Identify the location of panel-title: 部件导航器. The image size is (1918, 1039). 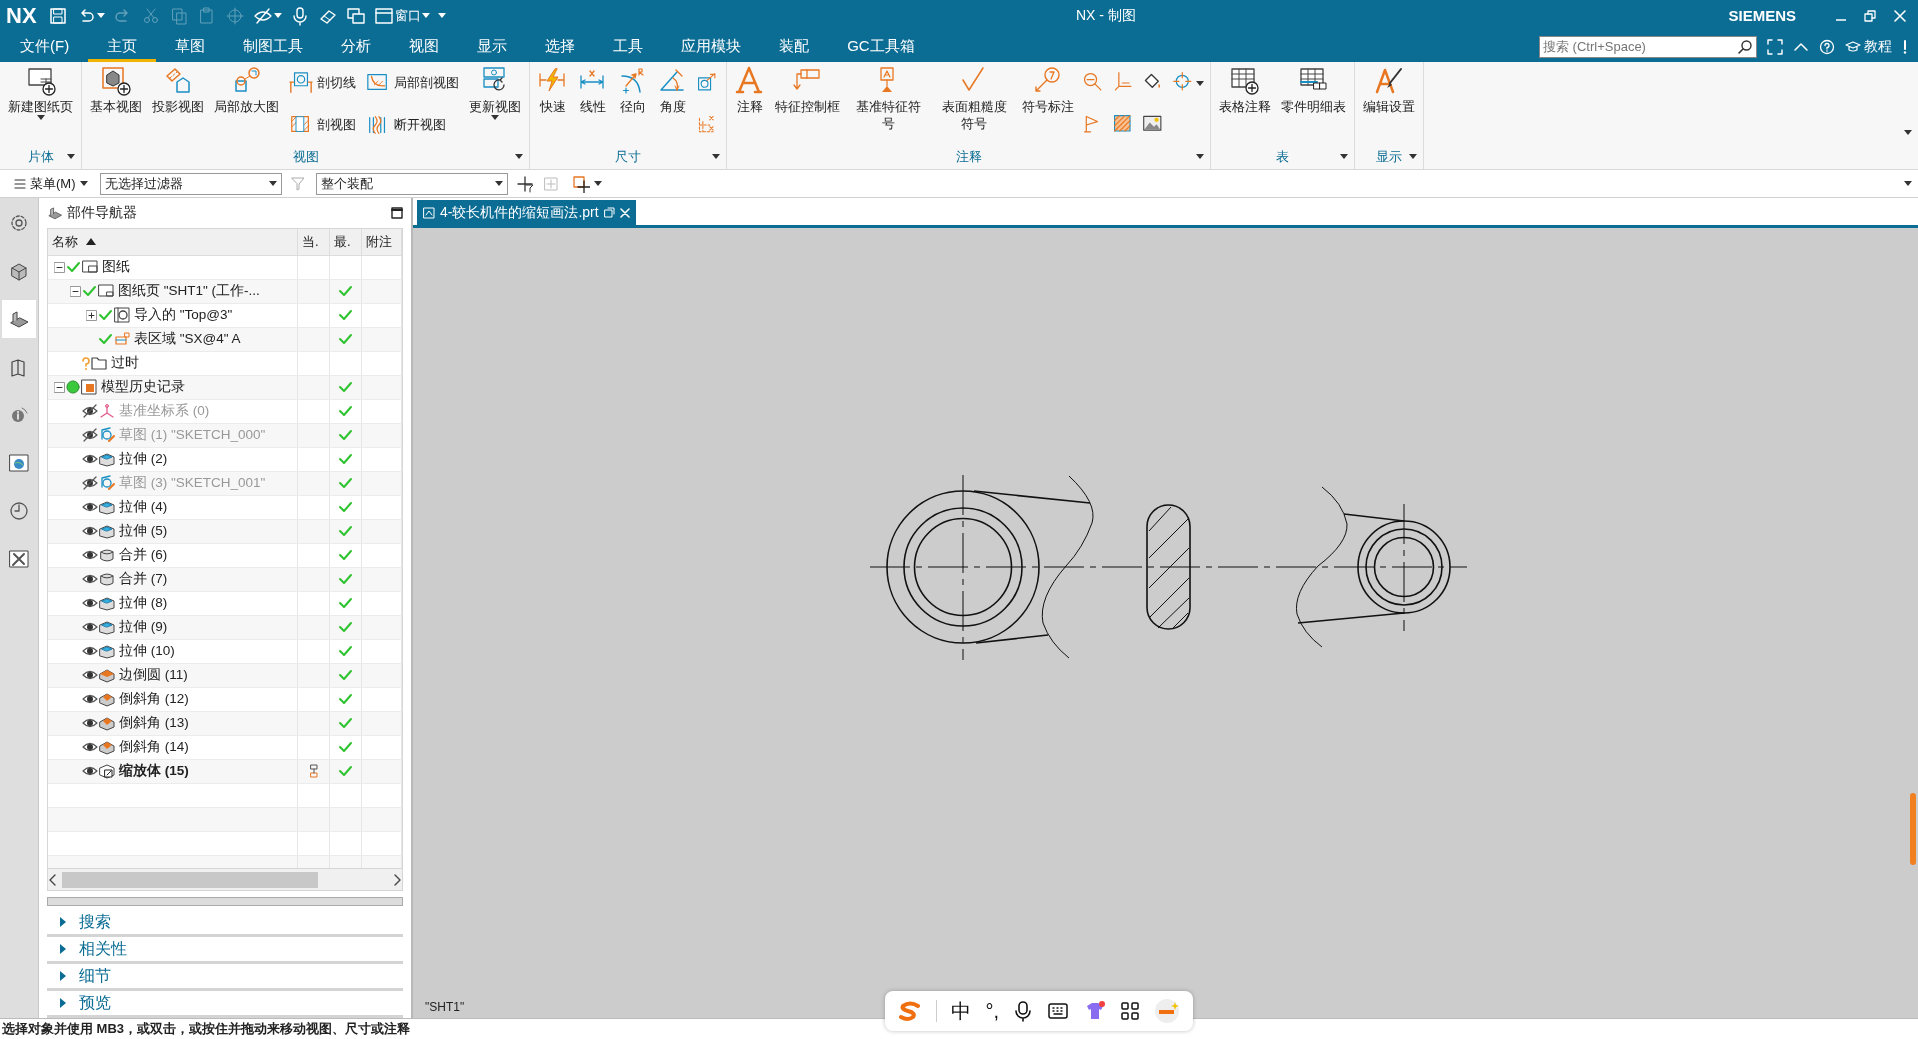
(102, 213).